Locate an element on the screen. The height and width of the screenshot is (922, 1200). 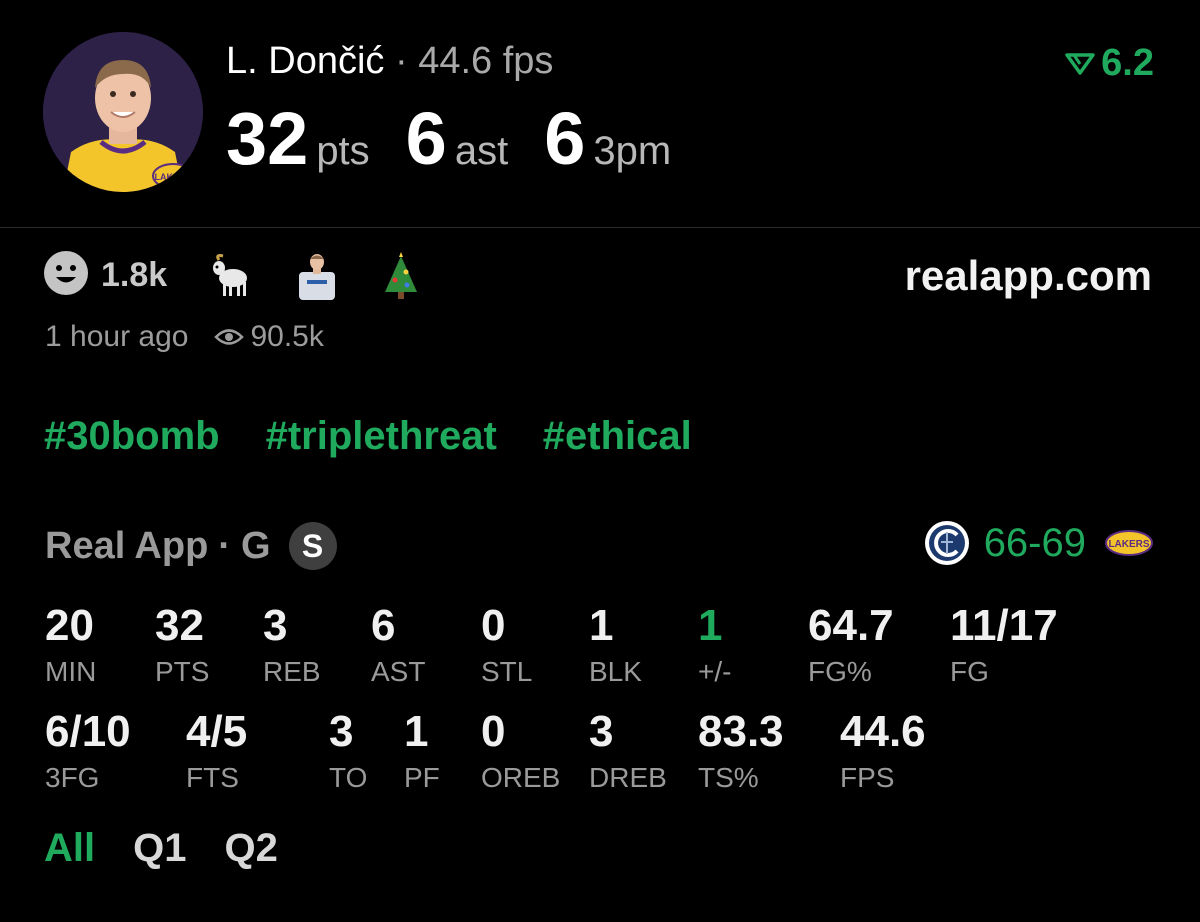
time-ago: 1 hour ago is located at coordinates (117, 336).